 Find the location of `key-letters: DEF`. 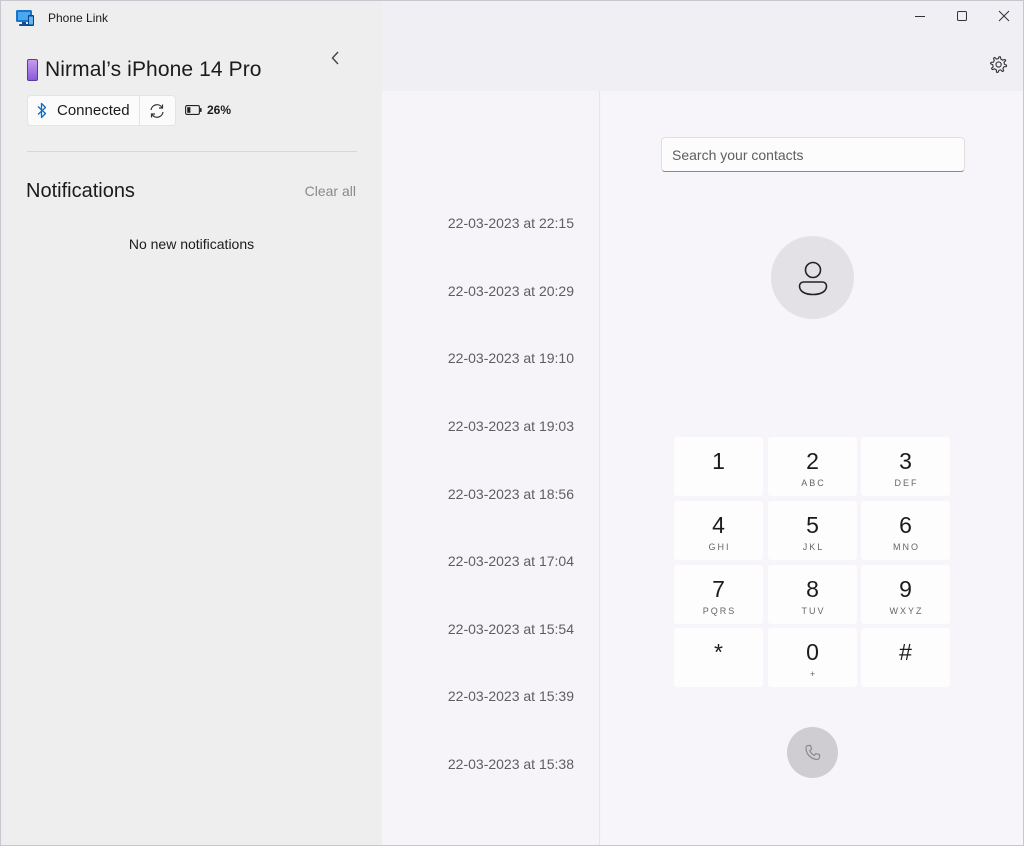

key-letters: DEF is located at coordinates (906, 483).